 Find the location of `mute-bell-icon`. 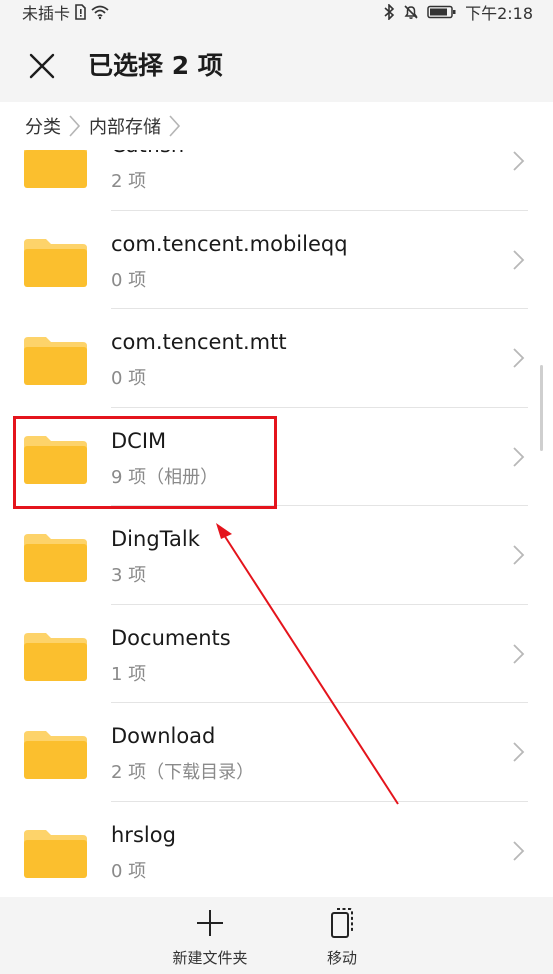

mute-bell-icon is located at coordinates (411, 12).